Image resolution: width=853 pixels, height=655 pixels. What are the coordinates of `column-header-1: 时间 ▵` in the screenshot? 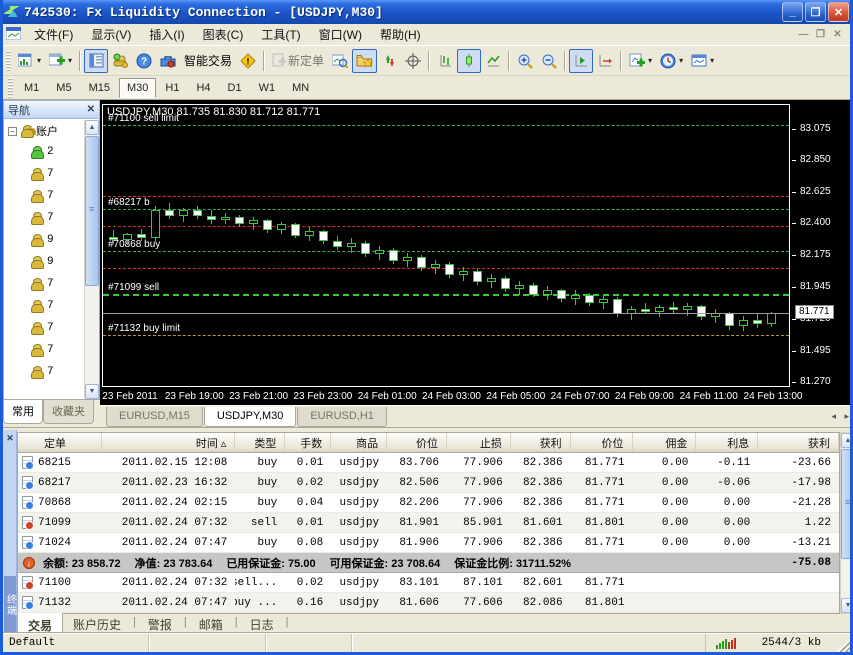 It's located at (169, 442).